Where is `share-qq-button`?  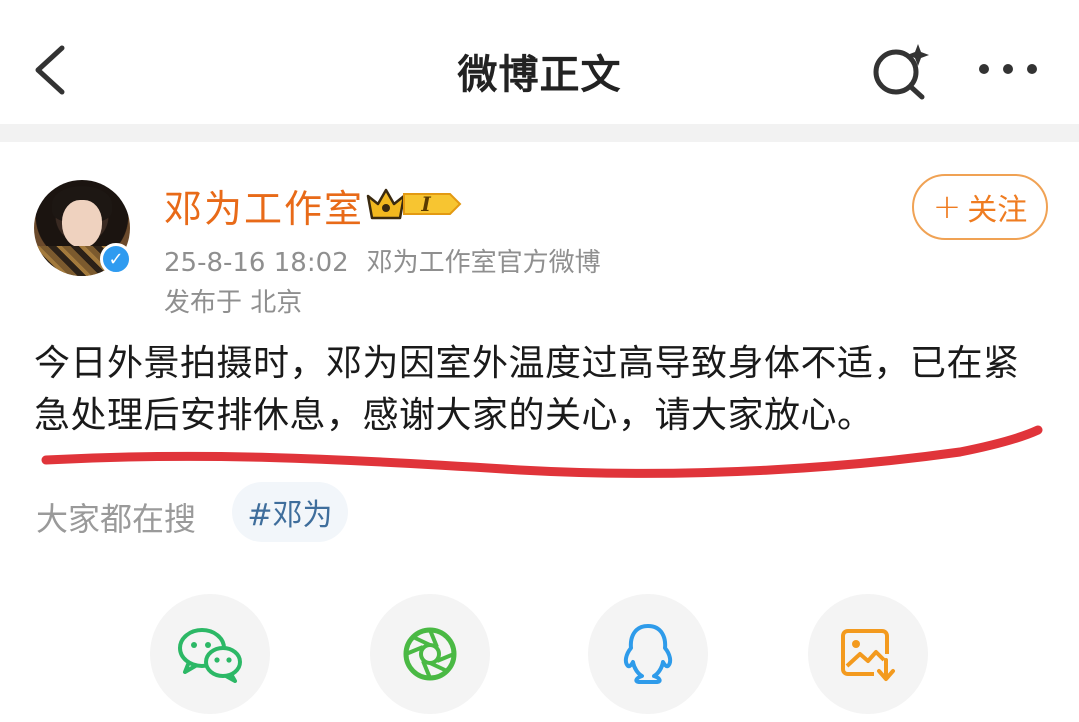 share-qq-button is located at coordinates (648, 654).